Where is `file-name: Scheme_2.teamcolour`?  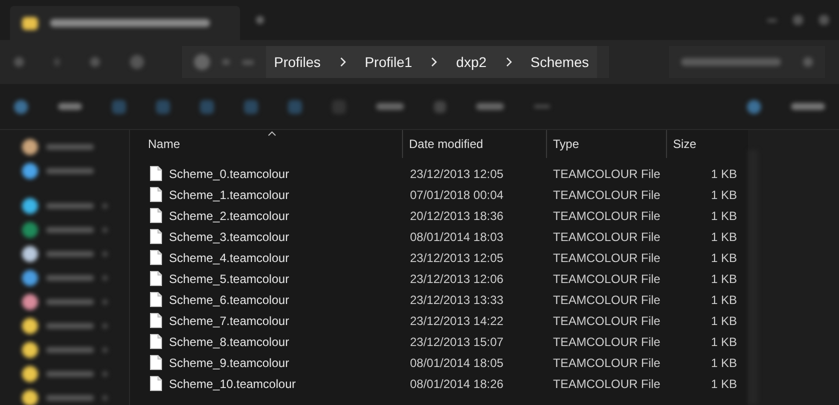
file-name: Scheme_2.teamcolour is located at coordinates (229, 215).